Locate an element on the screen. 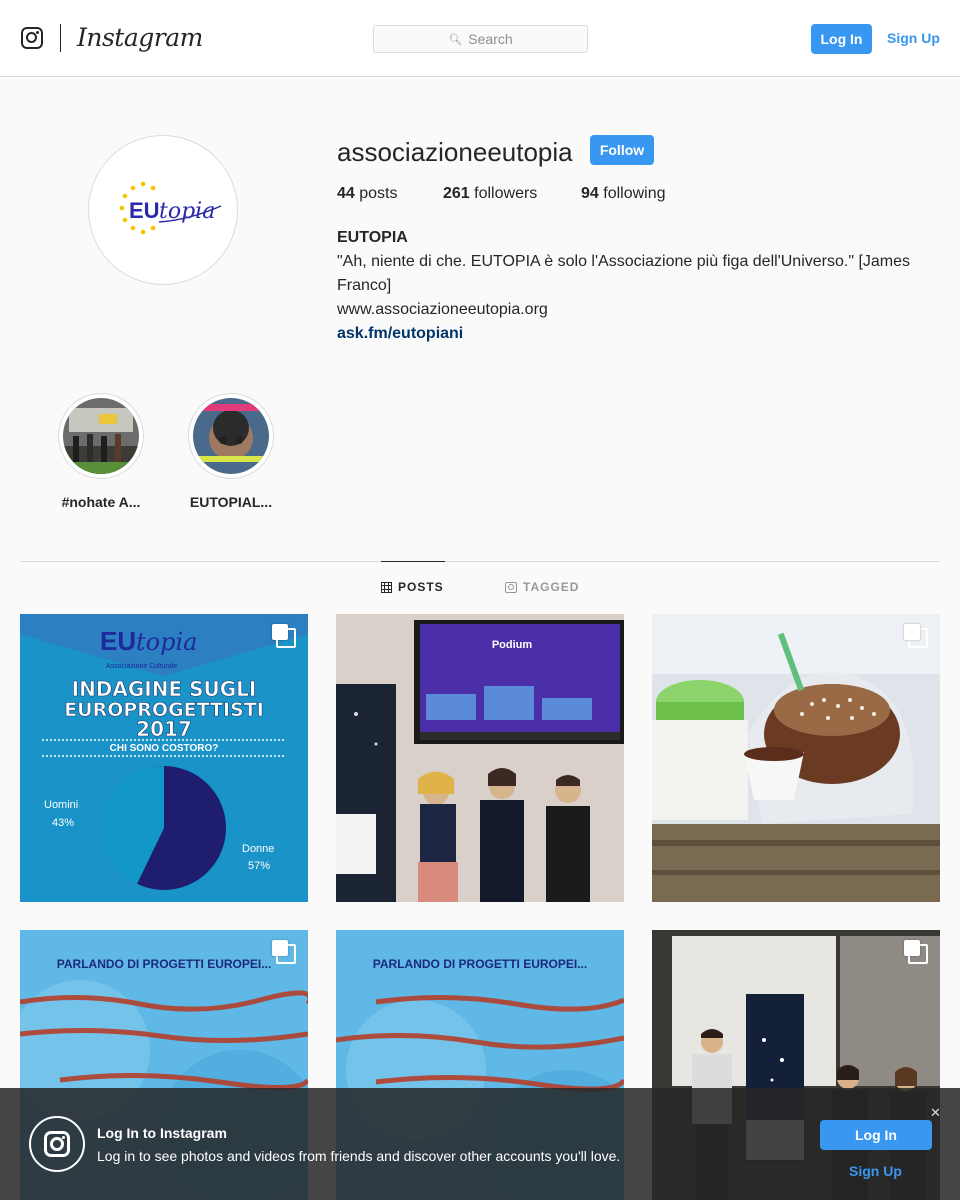  banner-login-button: Log In is located at coordinates (876, 1135).